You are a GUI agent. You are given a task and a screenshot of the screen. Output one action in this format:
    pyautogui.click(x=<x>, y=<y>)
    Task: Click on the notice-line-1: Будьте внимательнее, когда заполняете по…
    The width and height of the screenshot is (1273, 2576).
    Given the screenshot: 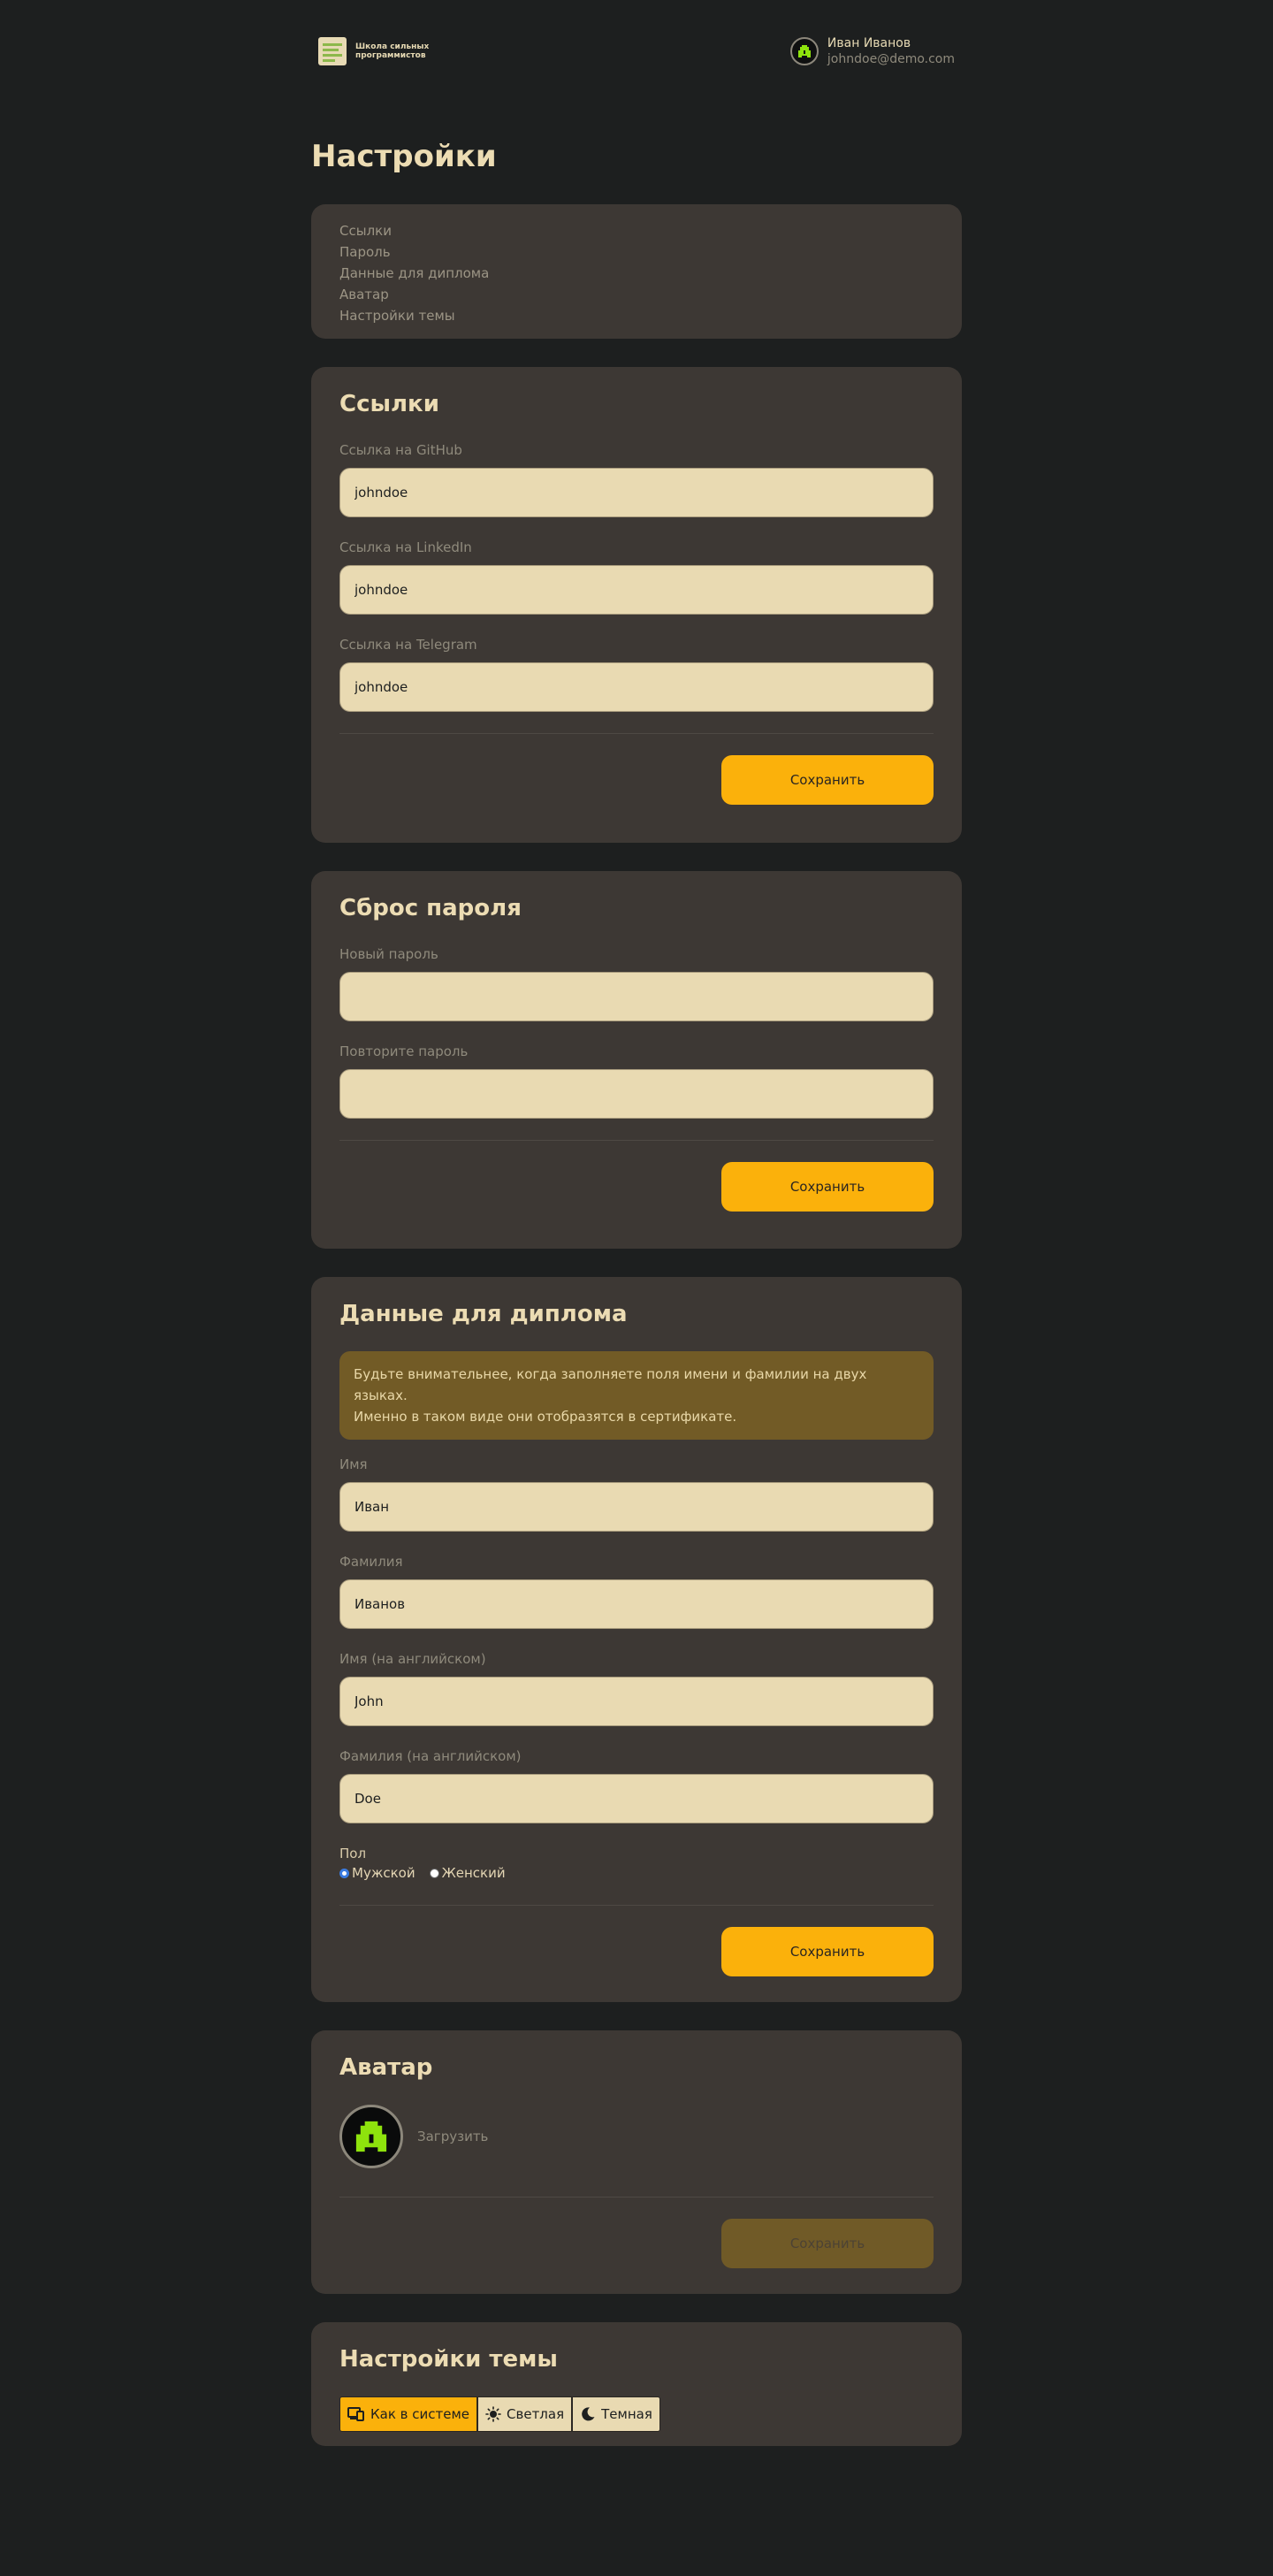 What is the action you would take?
    pyautogui.click(x=610, y=1385)
    